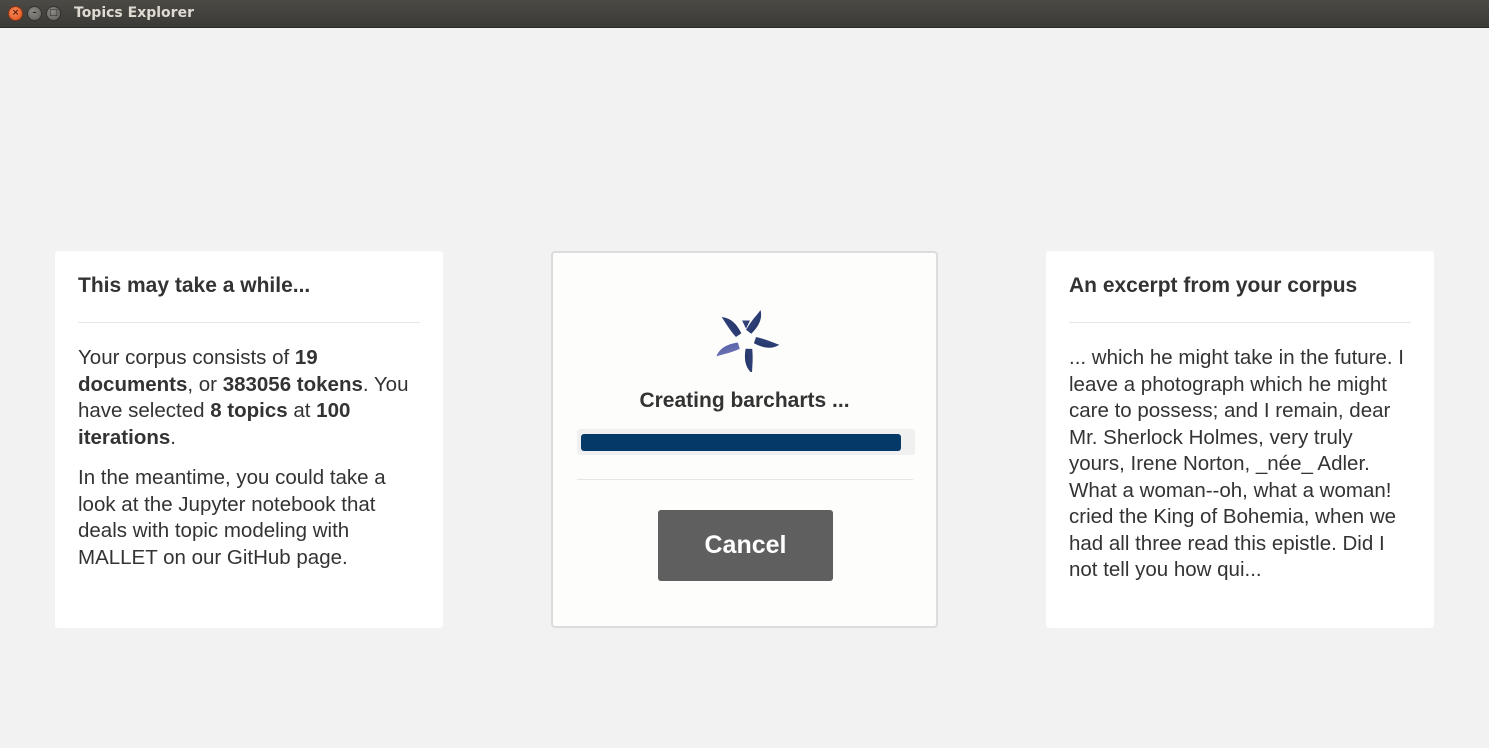  What do you see at coordinates (747, 340) in the screenshot?
I see `flower-logo-icon` at bounding box center [747, 340].